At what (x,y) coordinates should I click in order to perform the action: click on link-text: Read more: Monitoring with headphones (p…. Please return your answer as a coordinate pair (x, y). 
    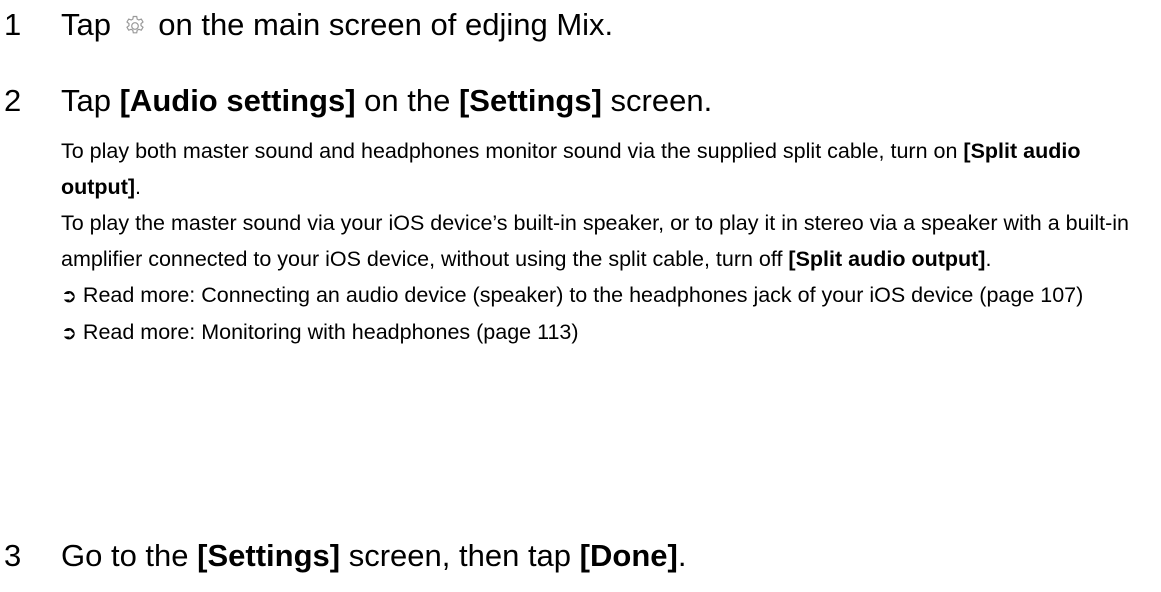
    Looking at the image, I should click on (331, 332).